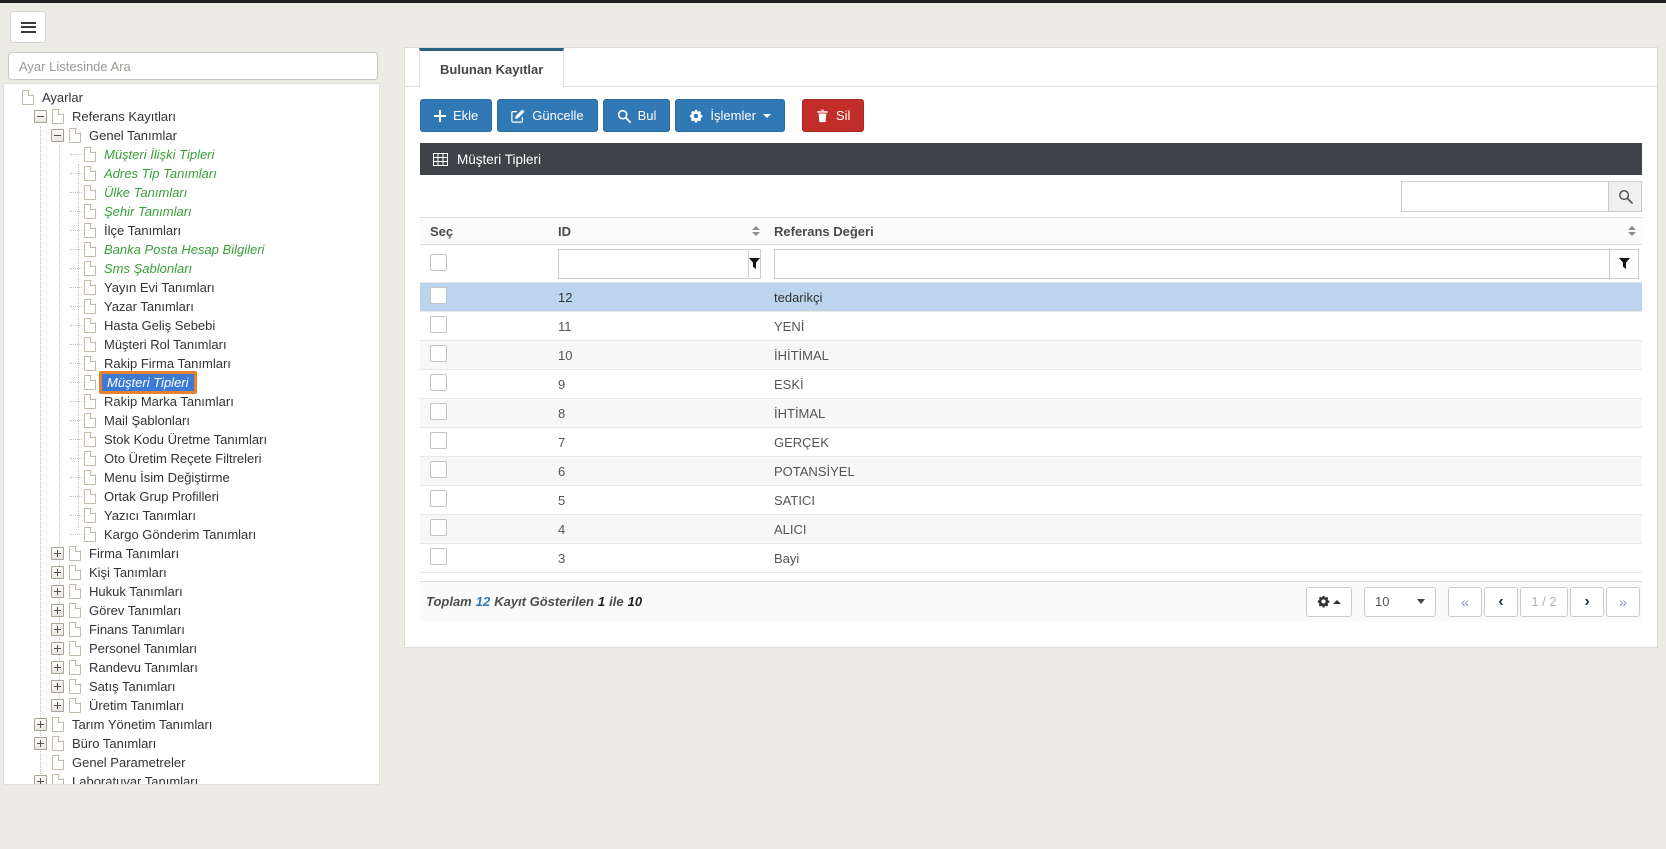 This screenshot has height=849, width=1666. What do you see at coordinates (191, 287) in the screenshot?
I see `tree-item-yayin-evi-tanimlari: Yayın Evi Tanımları` at bounding box center [191, 287].